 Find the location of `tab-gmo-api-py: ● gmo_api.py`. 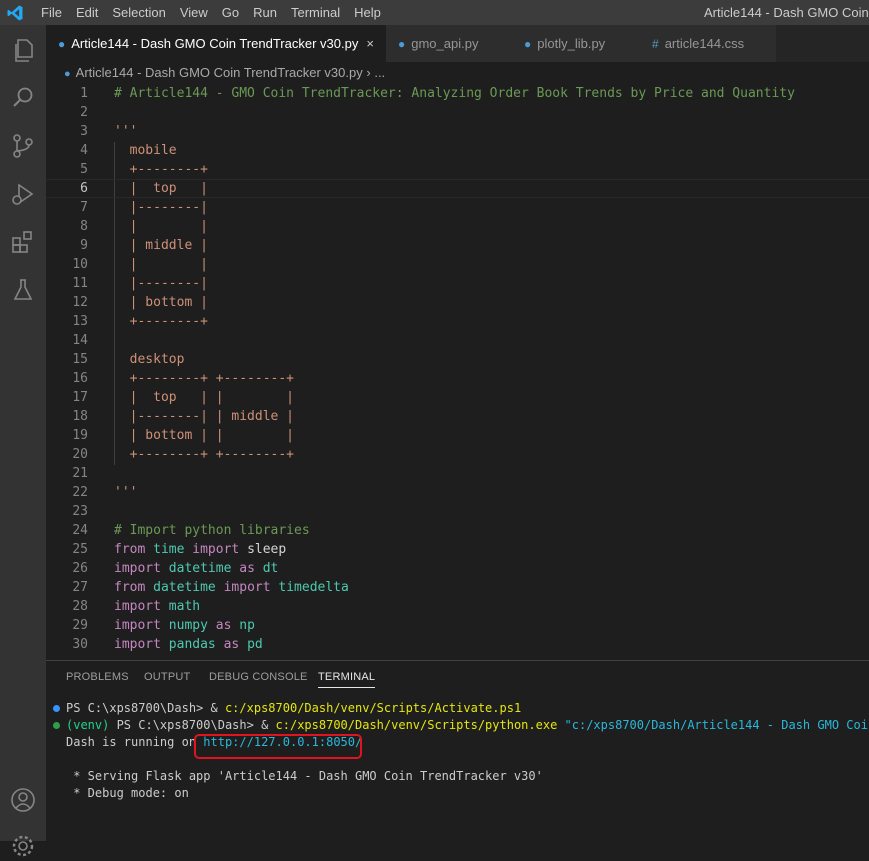

tab-gmo-api-py: ● gmo_api.py is located at coordinates (449, 43).